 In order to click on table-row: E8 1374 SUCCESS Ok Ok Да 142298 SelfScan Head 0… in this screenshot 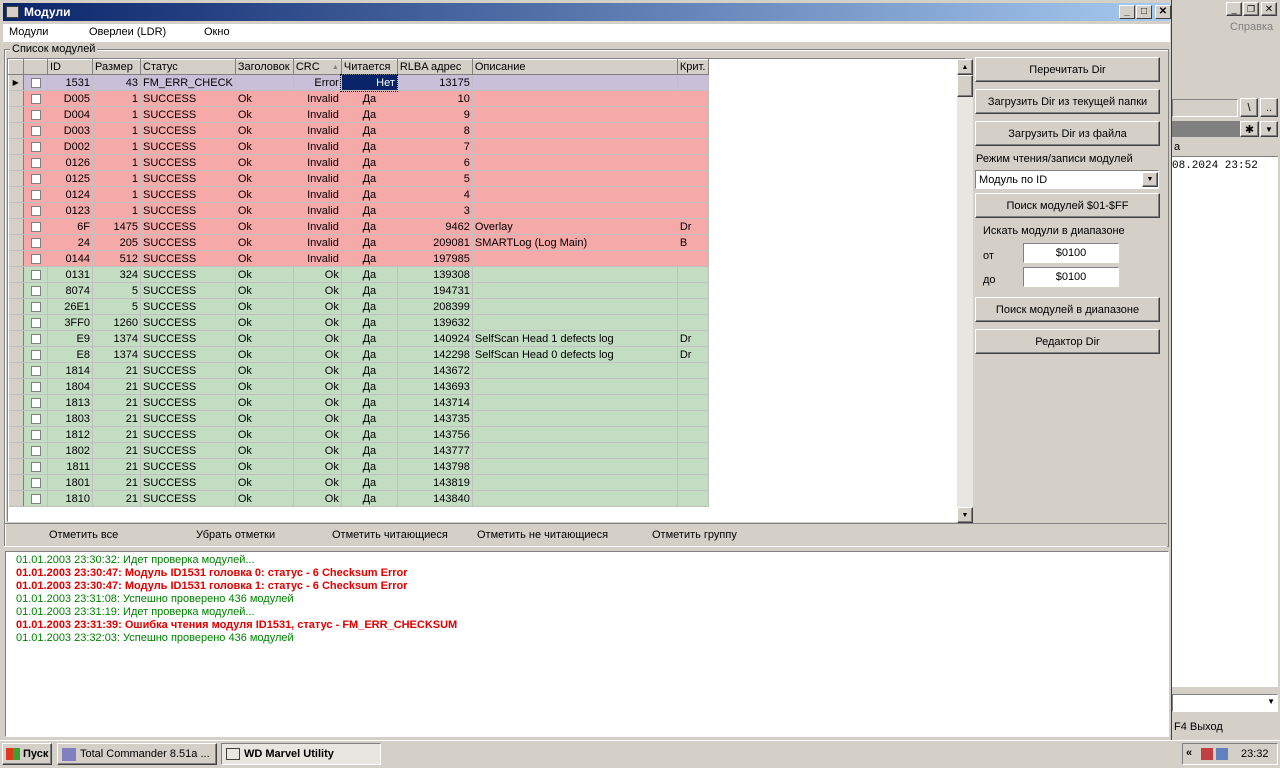, I will do `click(358, 354)`.